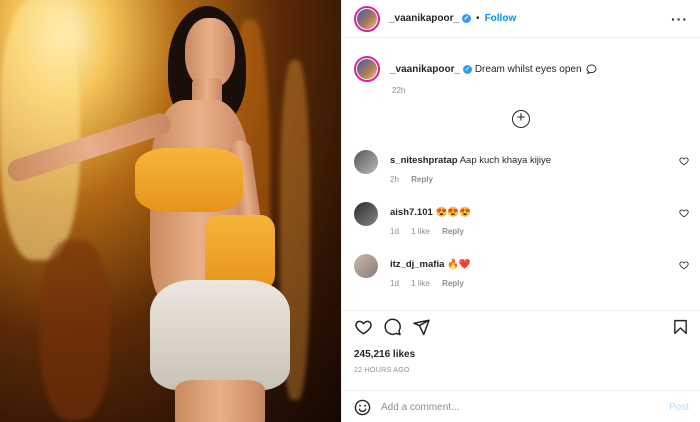 Image resolution: width=700 pixels, height=422 pixels. I want to click on emoji-icon, so click(362, 407).